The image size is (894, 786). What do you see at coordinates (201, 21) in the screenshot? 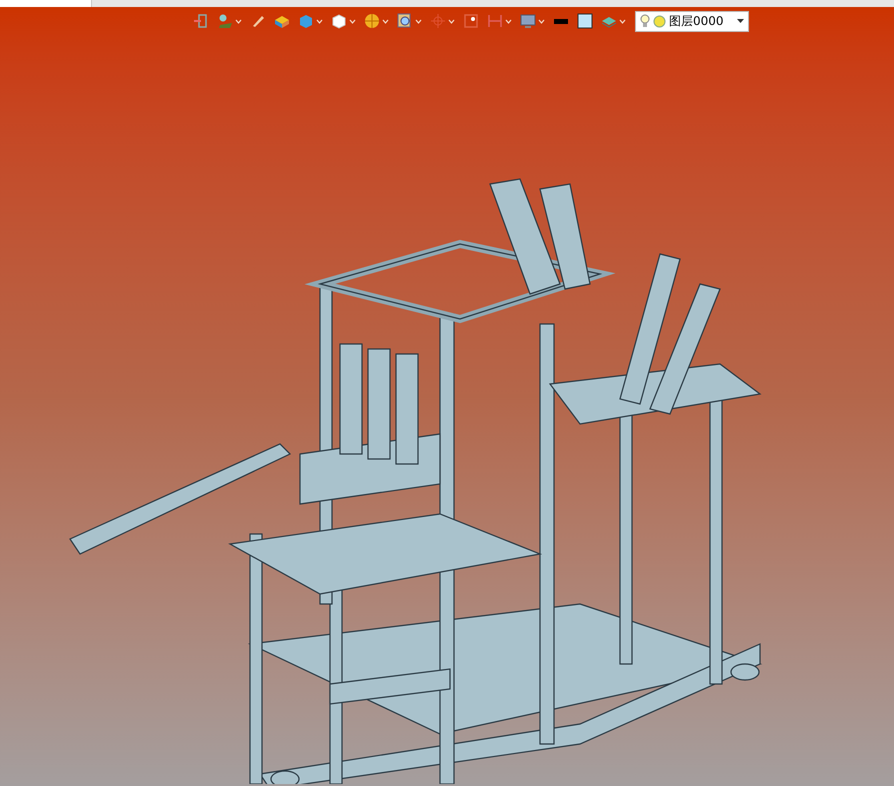
I see `exit-icon` at bounding box center [201, 21].